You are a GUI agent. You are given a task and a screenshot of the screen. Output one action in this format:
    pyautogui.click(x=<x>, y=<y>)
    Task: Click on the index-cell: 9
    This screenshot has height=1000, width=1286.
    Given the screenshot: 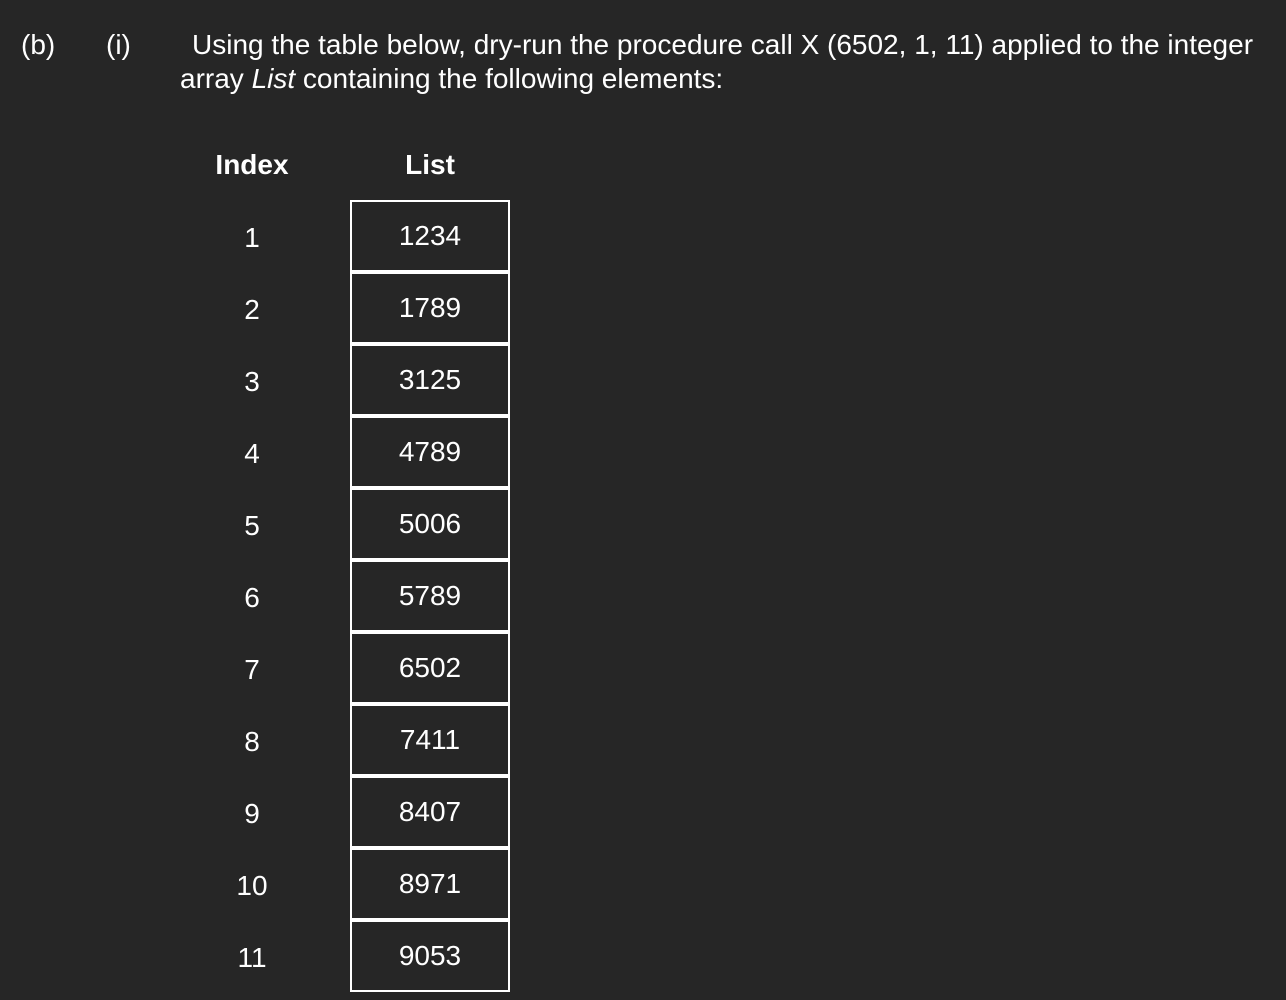 What is the action you would take?
    pyautogui.click(x=252, y=813)
    